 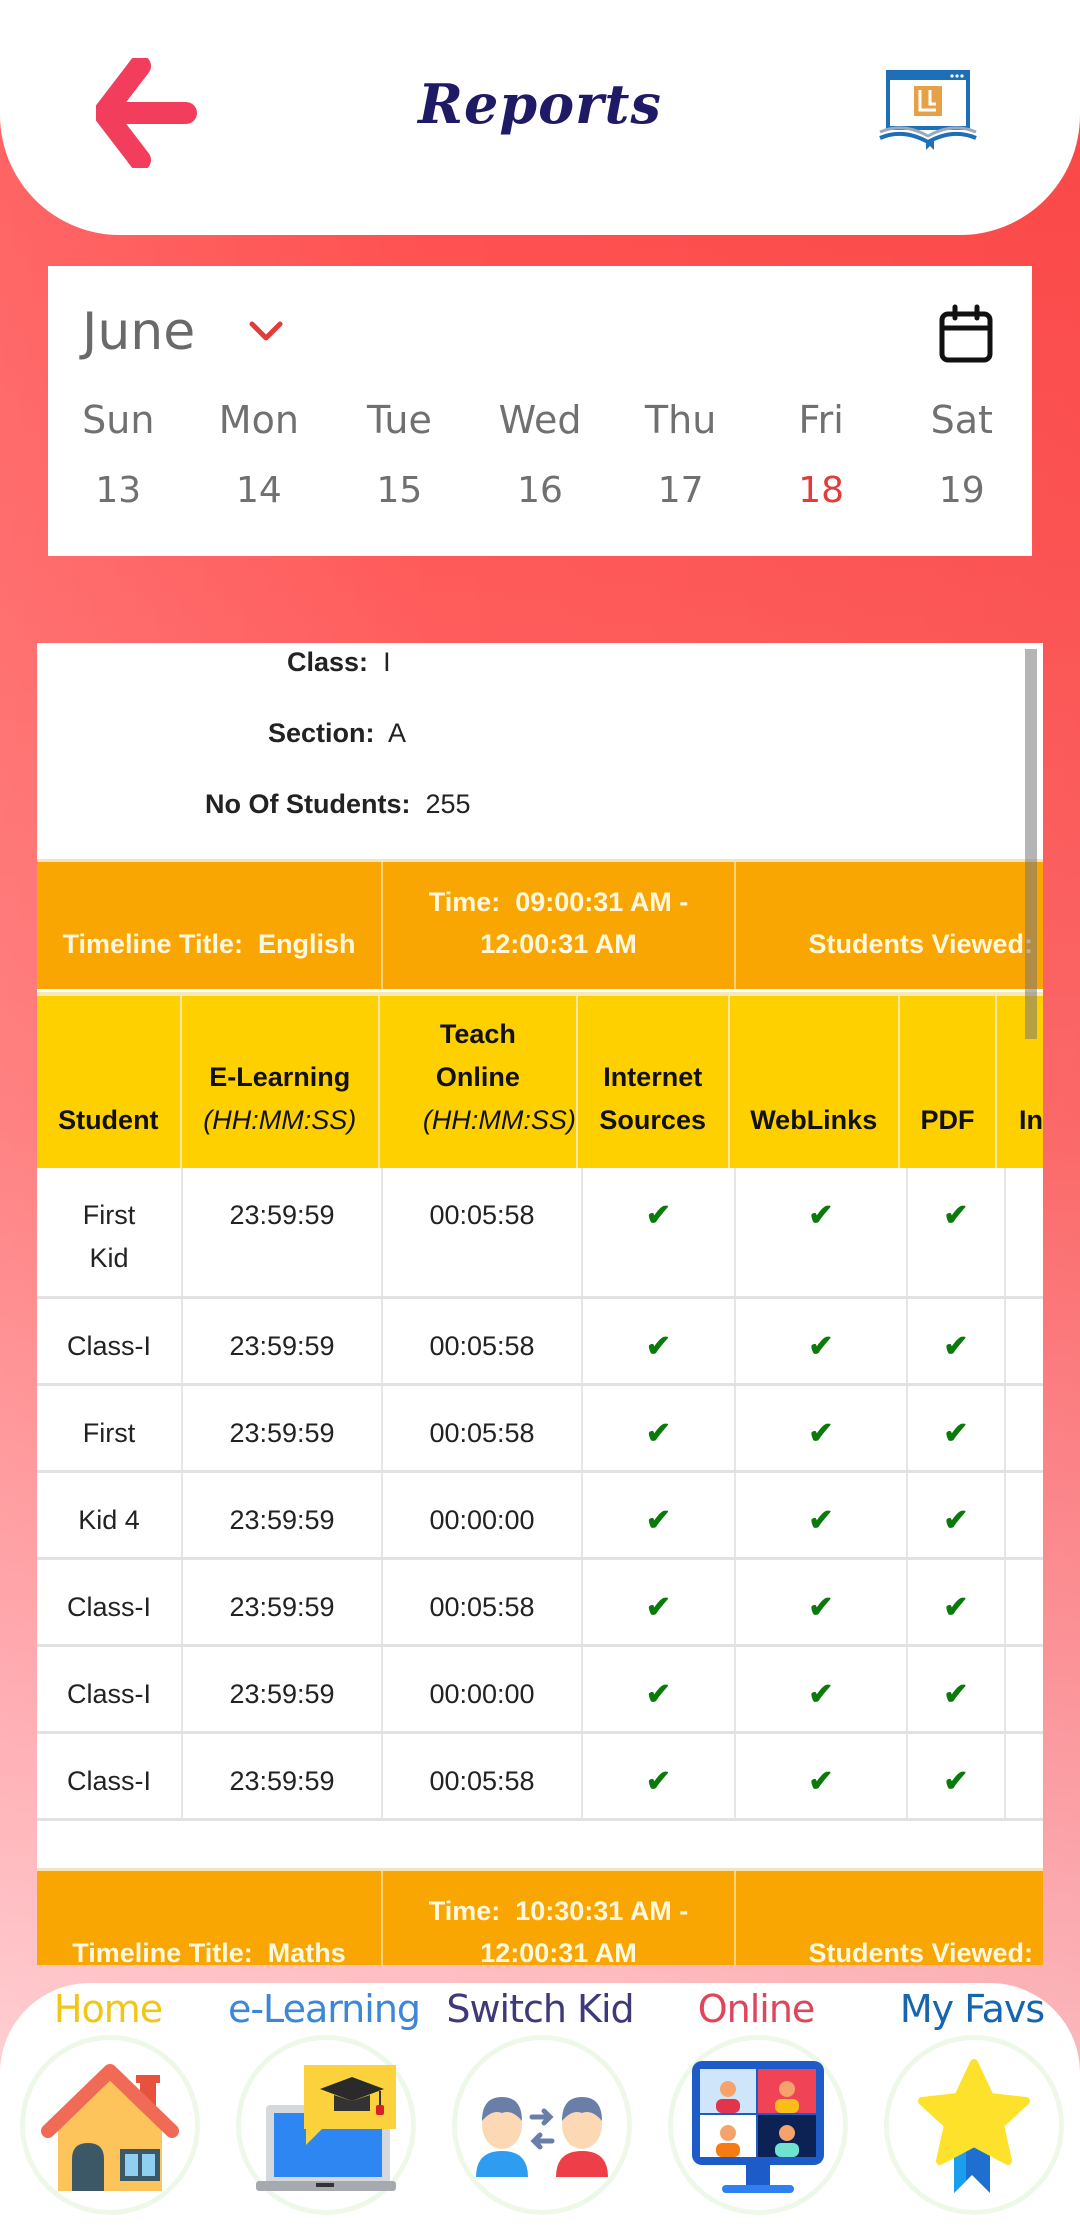 I want to click on section-info: Section: A, so click(x=337, y=733).